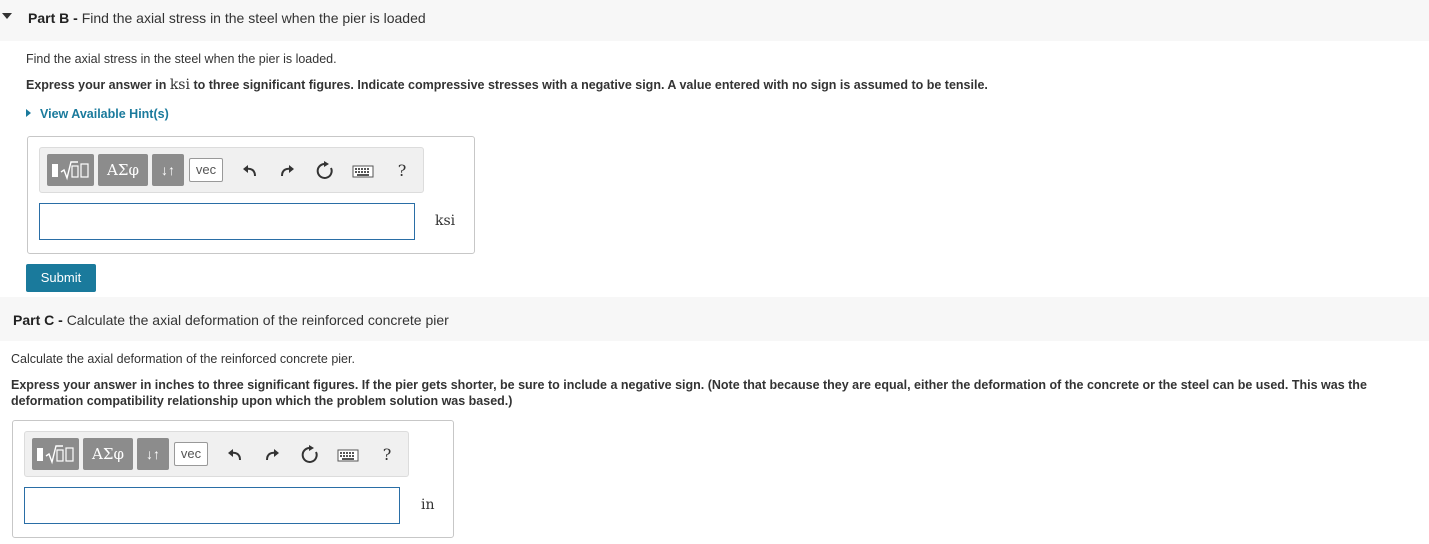  Describe the element at coordinates (104, 114) in the screenshot. I see `hint-label: View Available Hint(s)` at that location.